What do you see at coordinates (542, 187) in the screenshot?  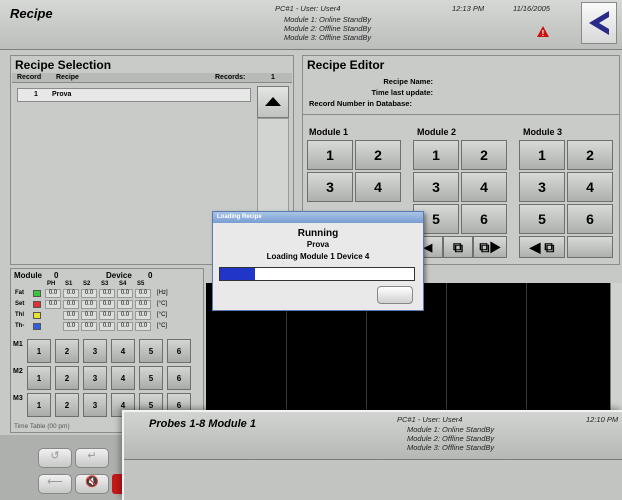 I see `module3-button-3: 3` at bounding box center [542, 187].